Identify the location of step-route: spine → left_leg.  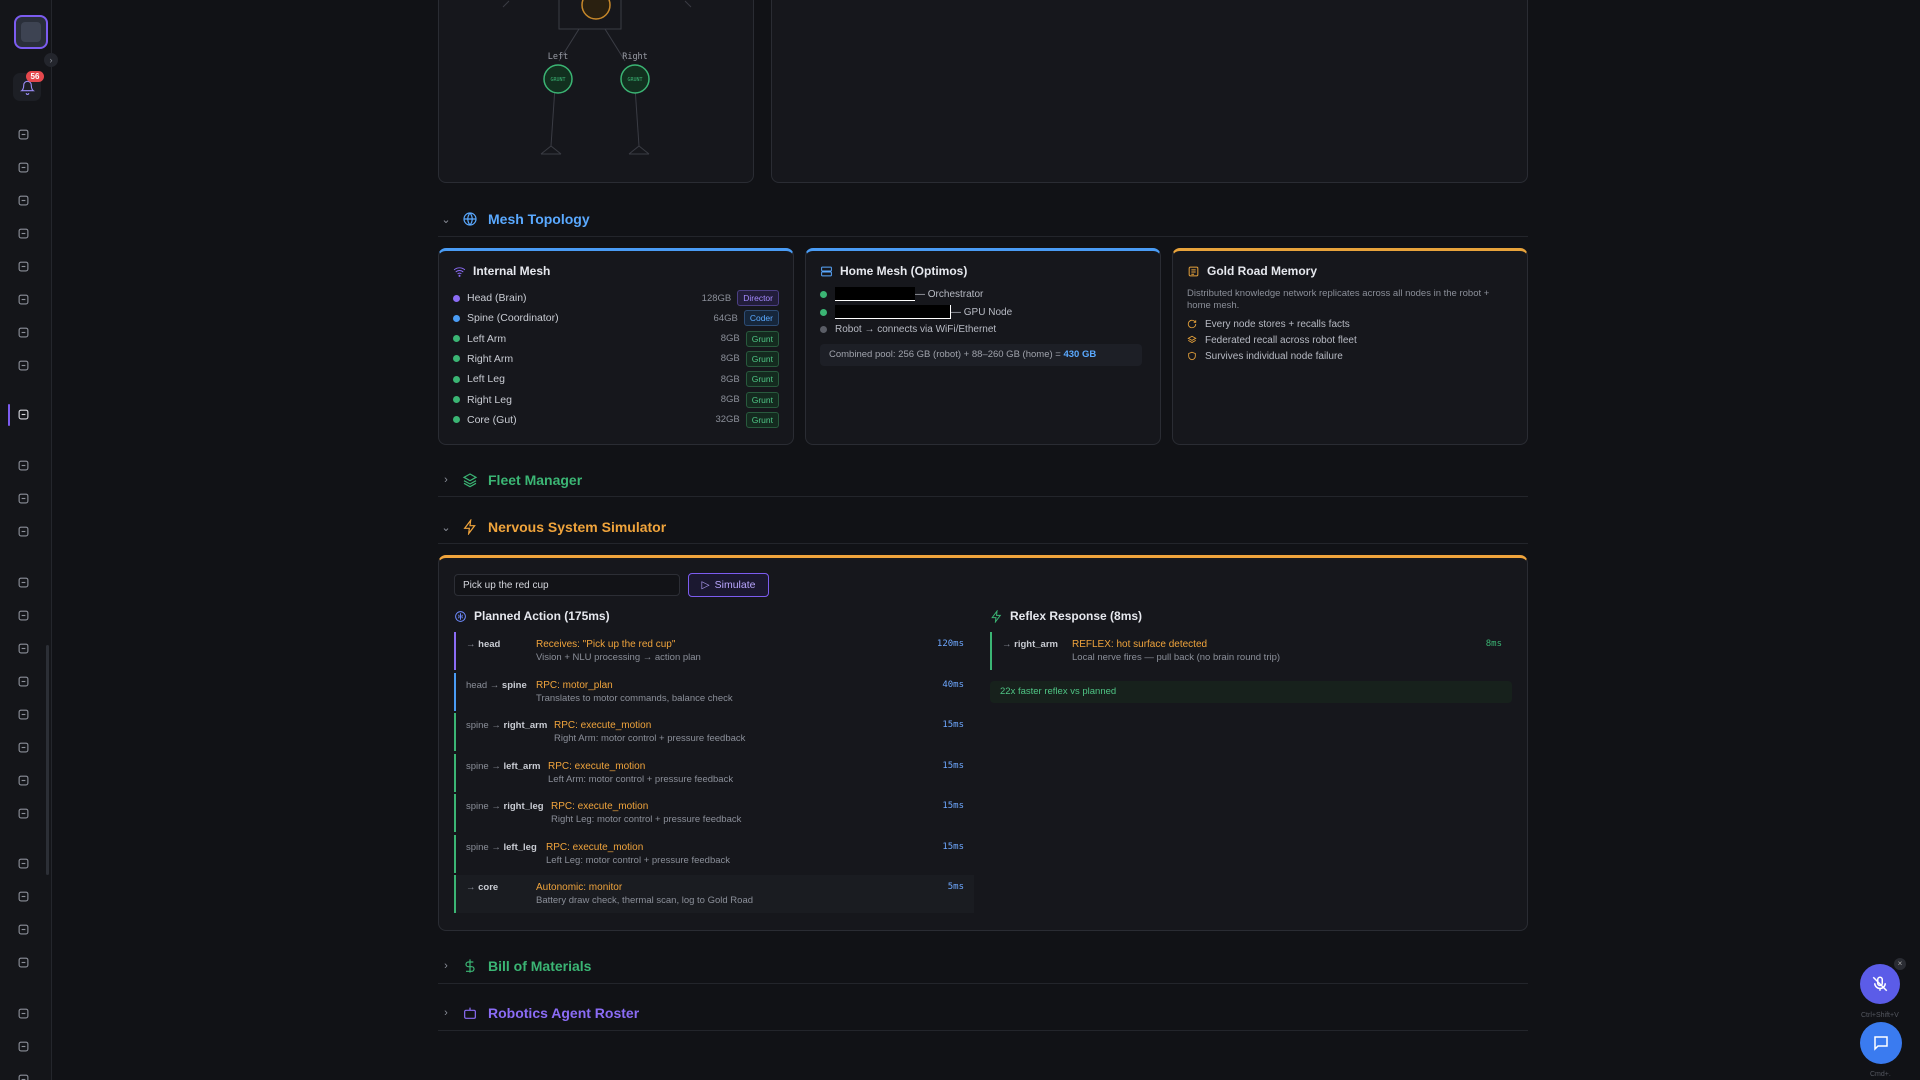
(501, 847).